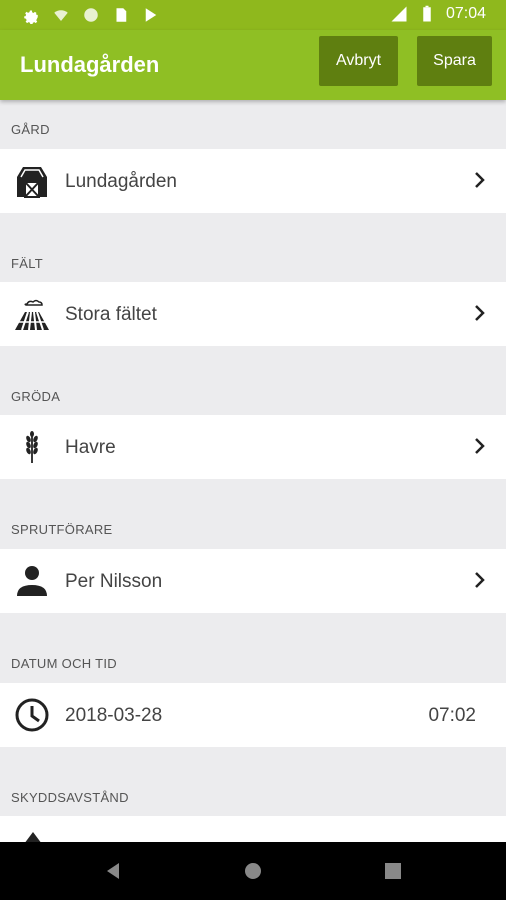 The height and width of the screenshot is (900, 506). What do you see at coordinates (90, 447) in the screenshot?
I see `crop-value: Havre` at bounding box center [90, 447].